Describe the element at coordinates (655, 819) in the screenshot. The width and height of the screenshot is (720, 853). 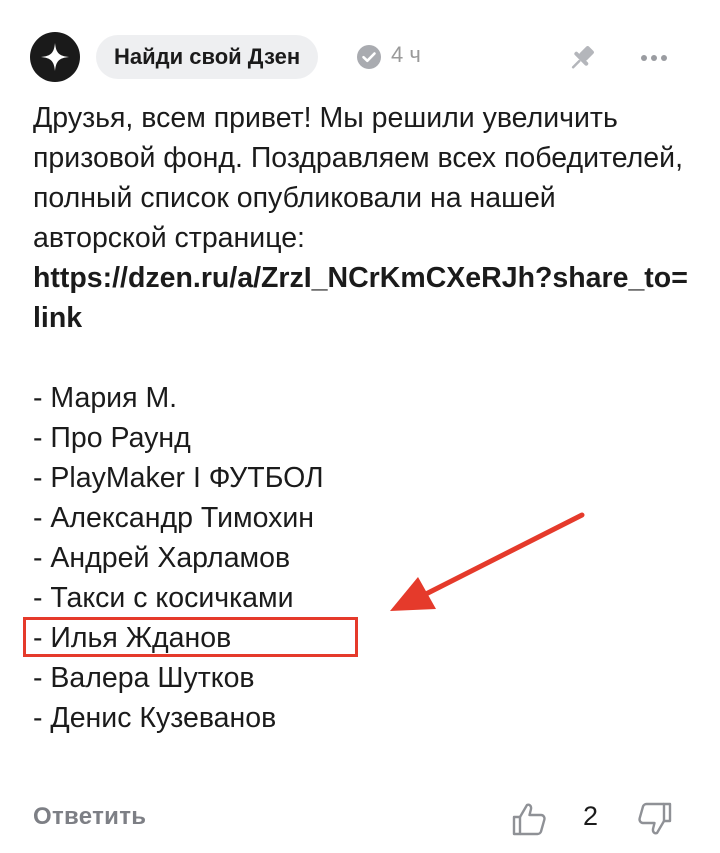
I see `thumbs-down-icon` at that location.